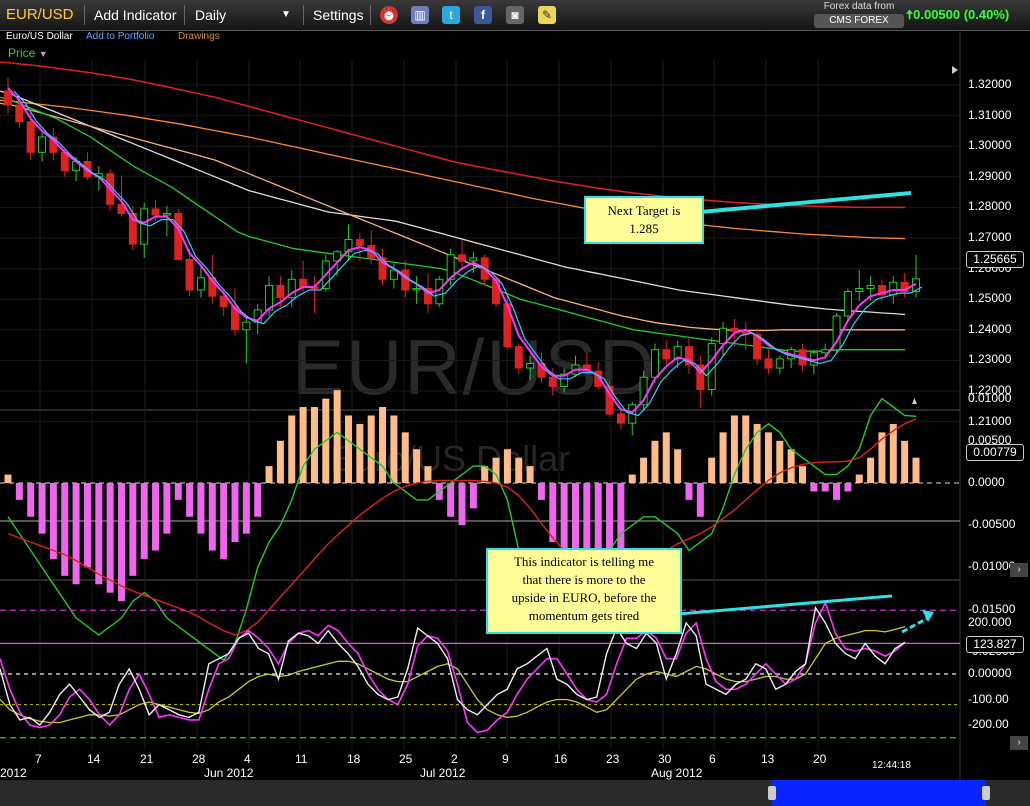  Describe the element at coordinates (928, 616) in the screenshot. I see `arrowhead-icon` at that location.